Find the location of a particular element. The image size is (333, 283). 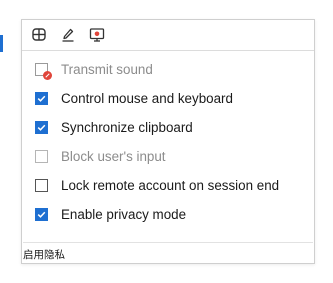

menu-item-transmit-sound: Transmit sound is located at coordinates (168, 69).